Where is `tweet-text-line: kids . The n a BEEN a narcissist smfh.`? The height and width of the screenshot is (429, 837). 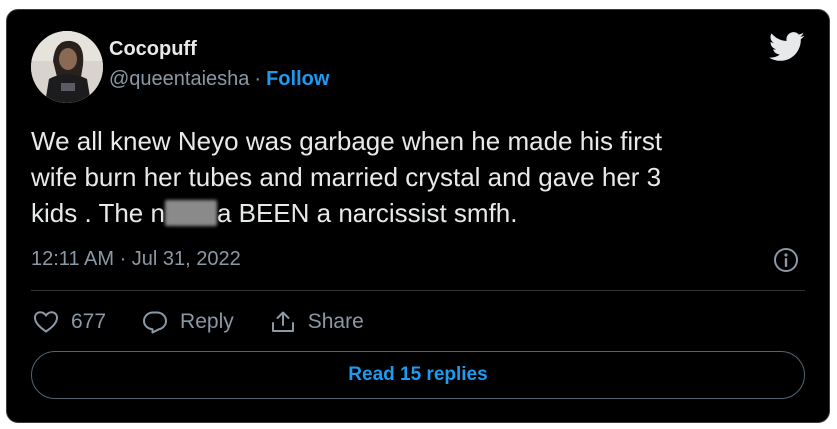 tweet-text-line: kids . The n a BEEN a narcissist smfh. is located at coordinates (411, 213).